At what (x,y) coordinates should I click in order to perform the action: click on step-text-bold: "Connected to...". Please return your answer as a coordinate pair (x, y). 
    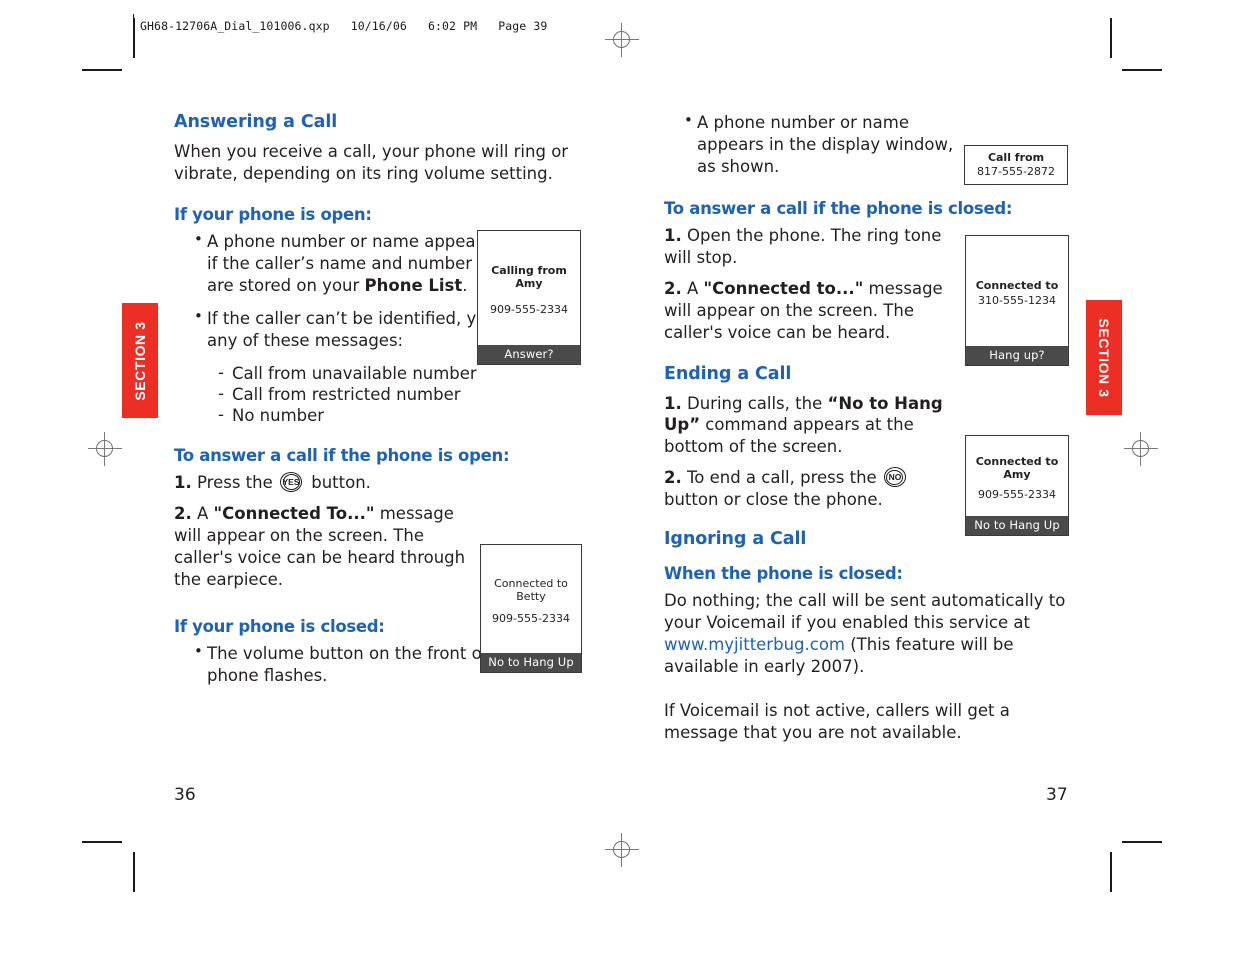
    Looking at the image, I should click on (783, 288).